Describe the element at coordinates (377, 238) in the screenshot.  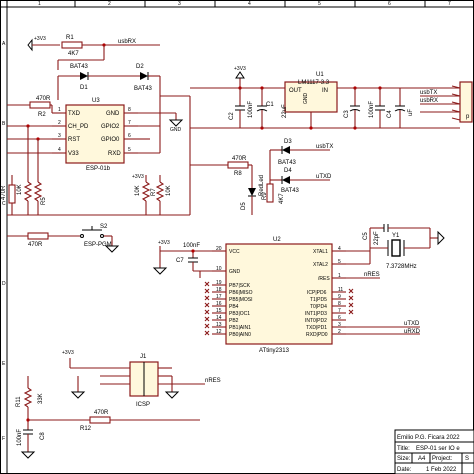
I see `c6-value: 22pF` at that location.